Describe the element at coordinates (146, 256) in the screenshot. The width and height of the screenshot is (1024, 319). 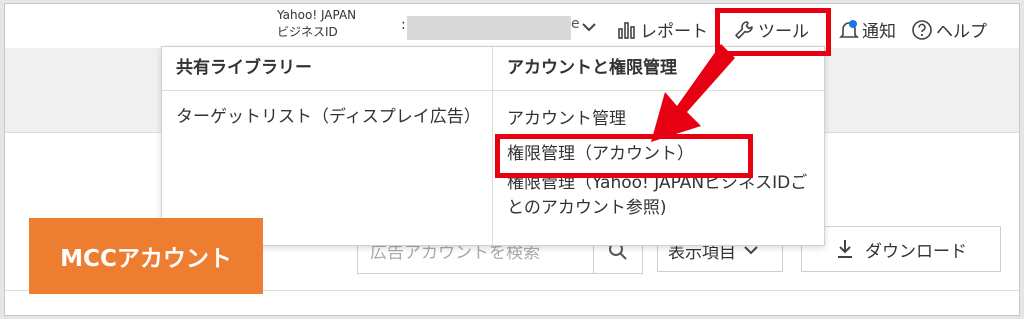
I see `mcc-account-badge: MCCアカウント` at that location.